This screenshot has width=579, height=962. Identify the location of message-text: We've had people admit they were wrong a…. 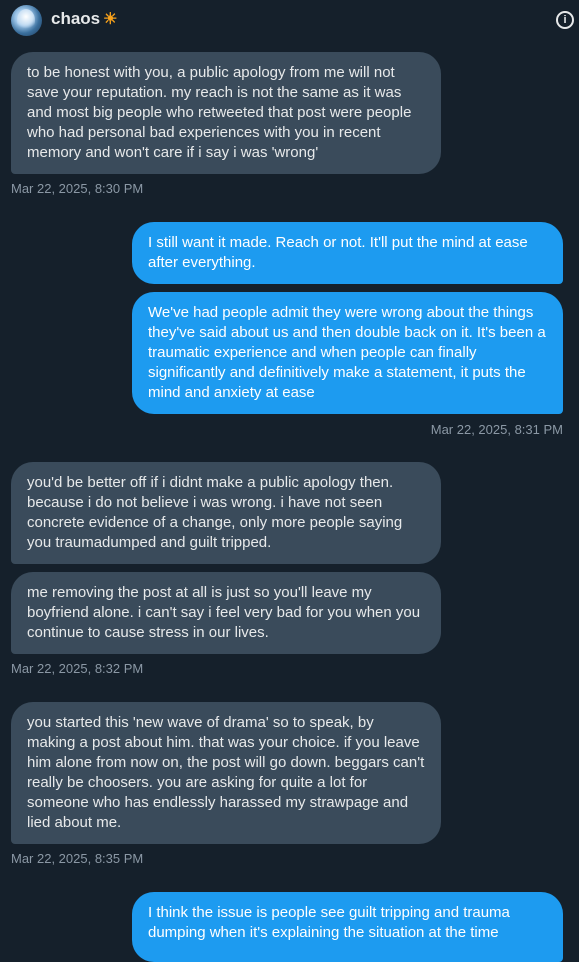
(347, 352).